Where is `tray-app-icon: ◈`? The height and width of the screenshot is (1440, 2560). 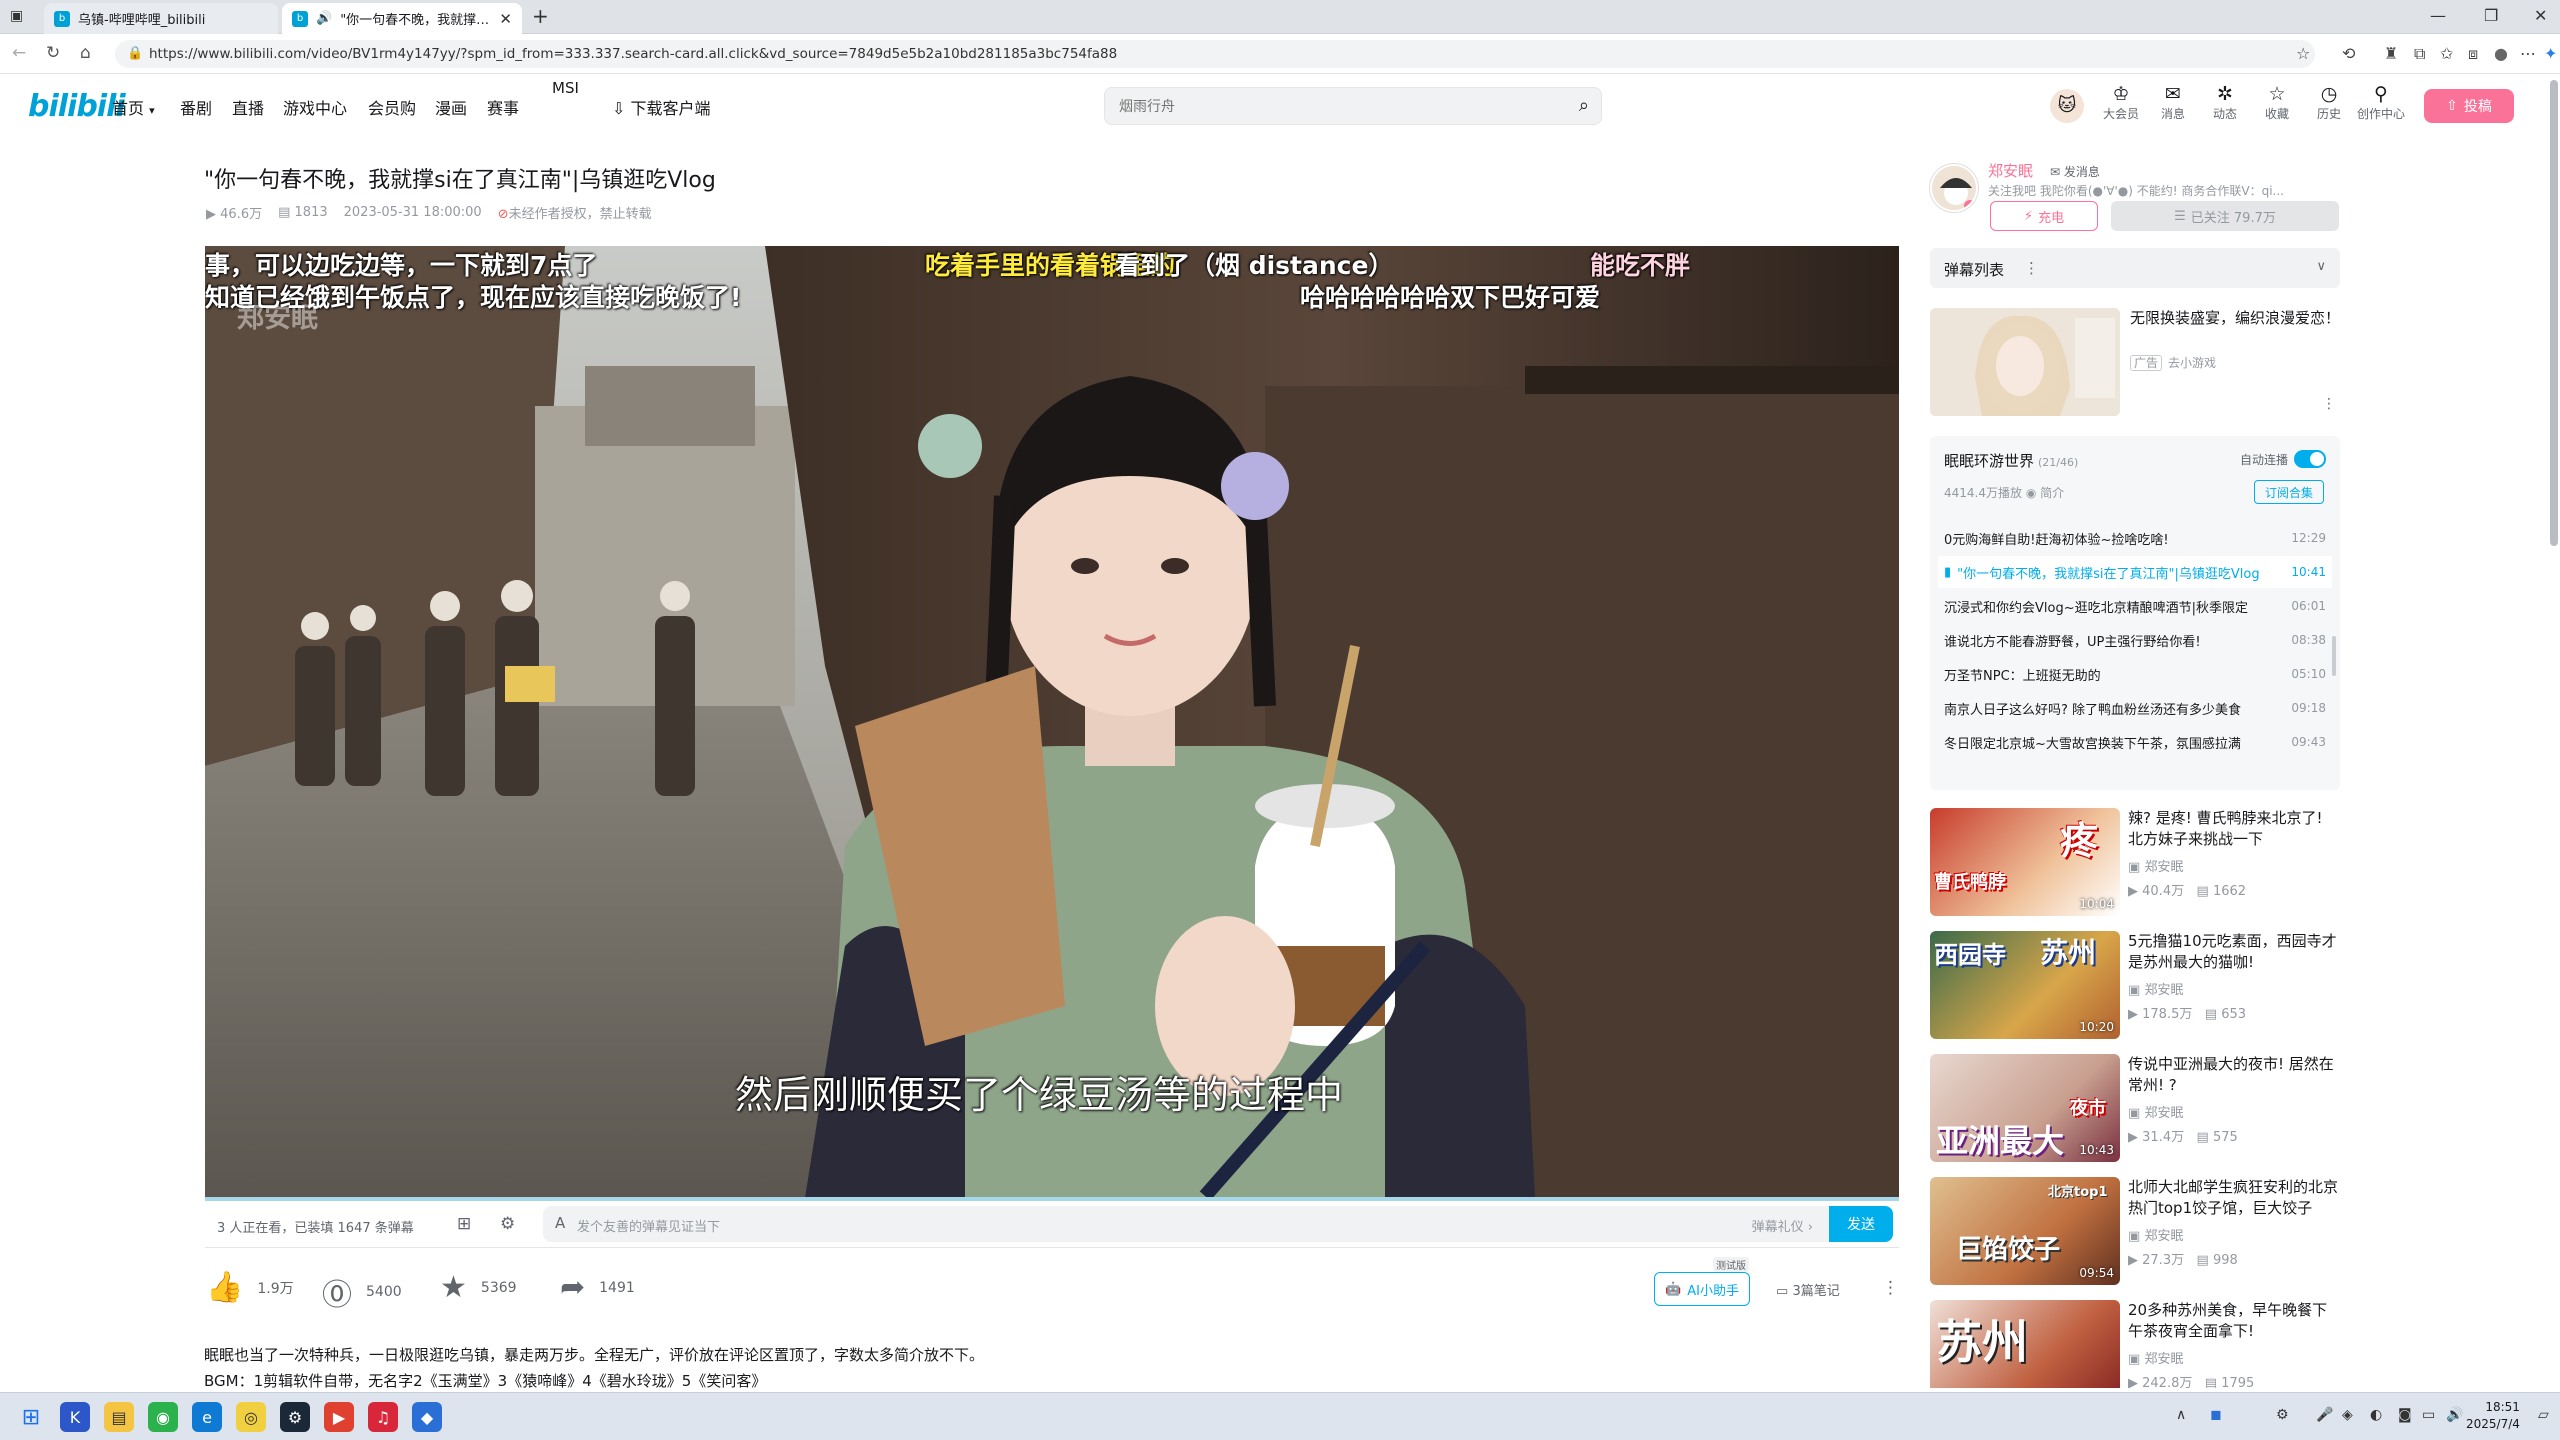 tray-app-icon: ◈ is located at coordinates (2347, 1415).